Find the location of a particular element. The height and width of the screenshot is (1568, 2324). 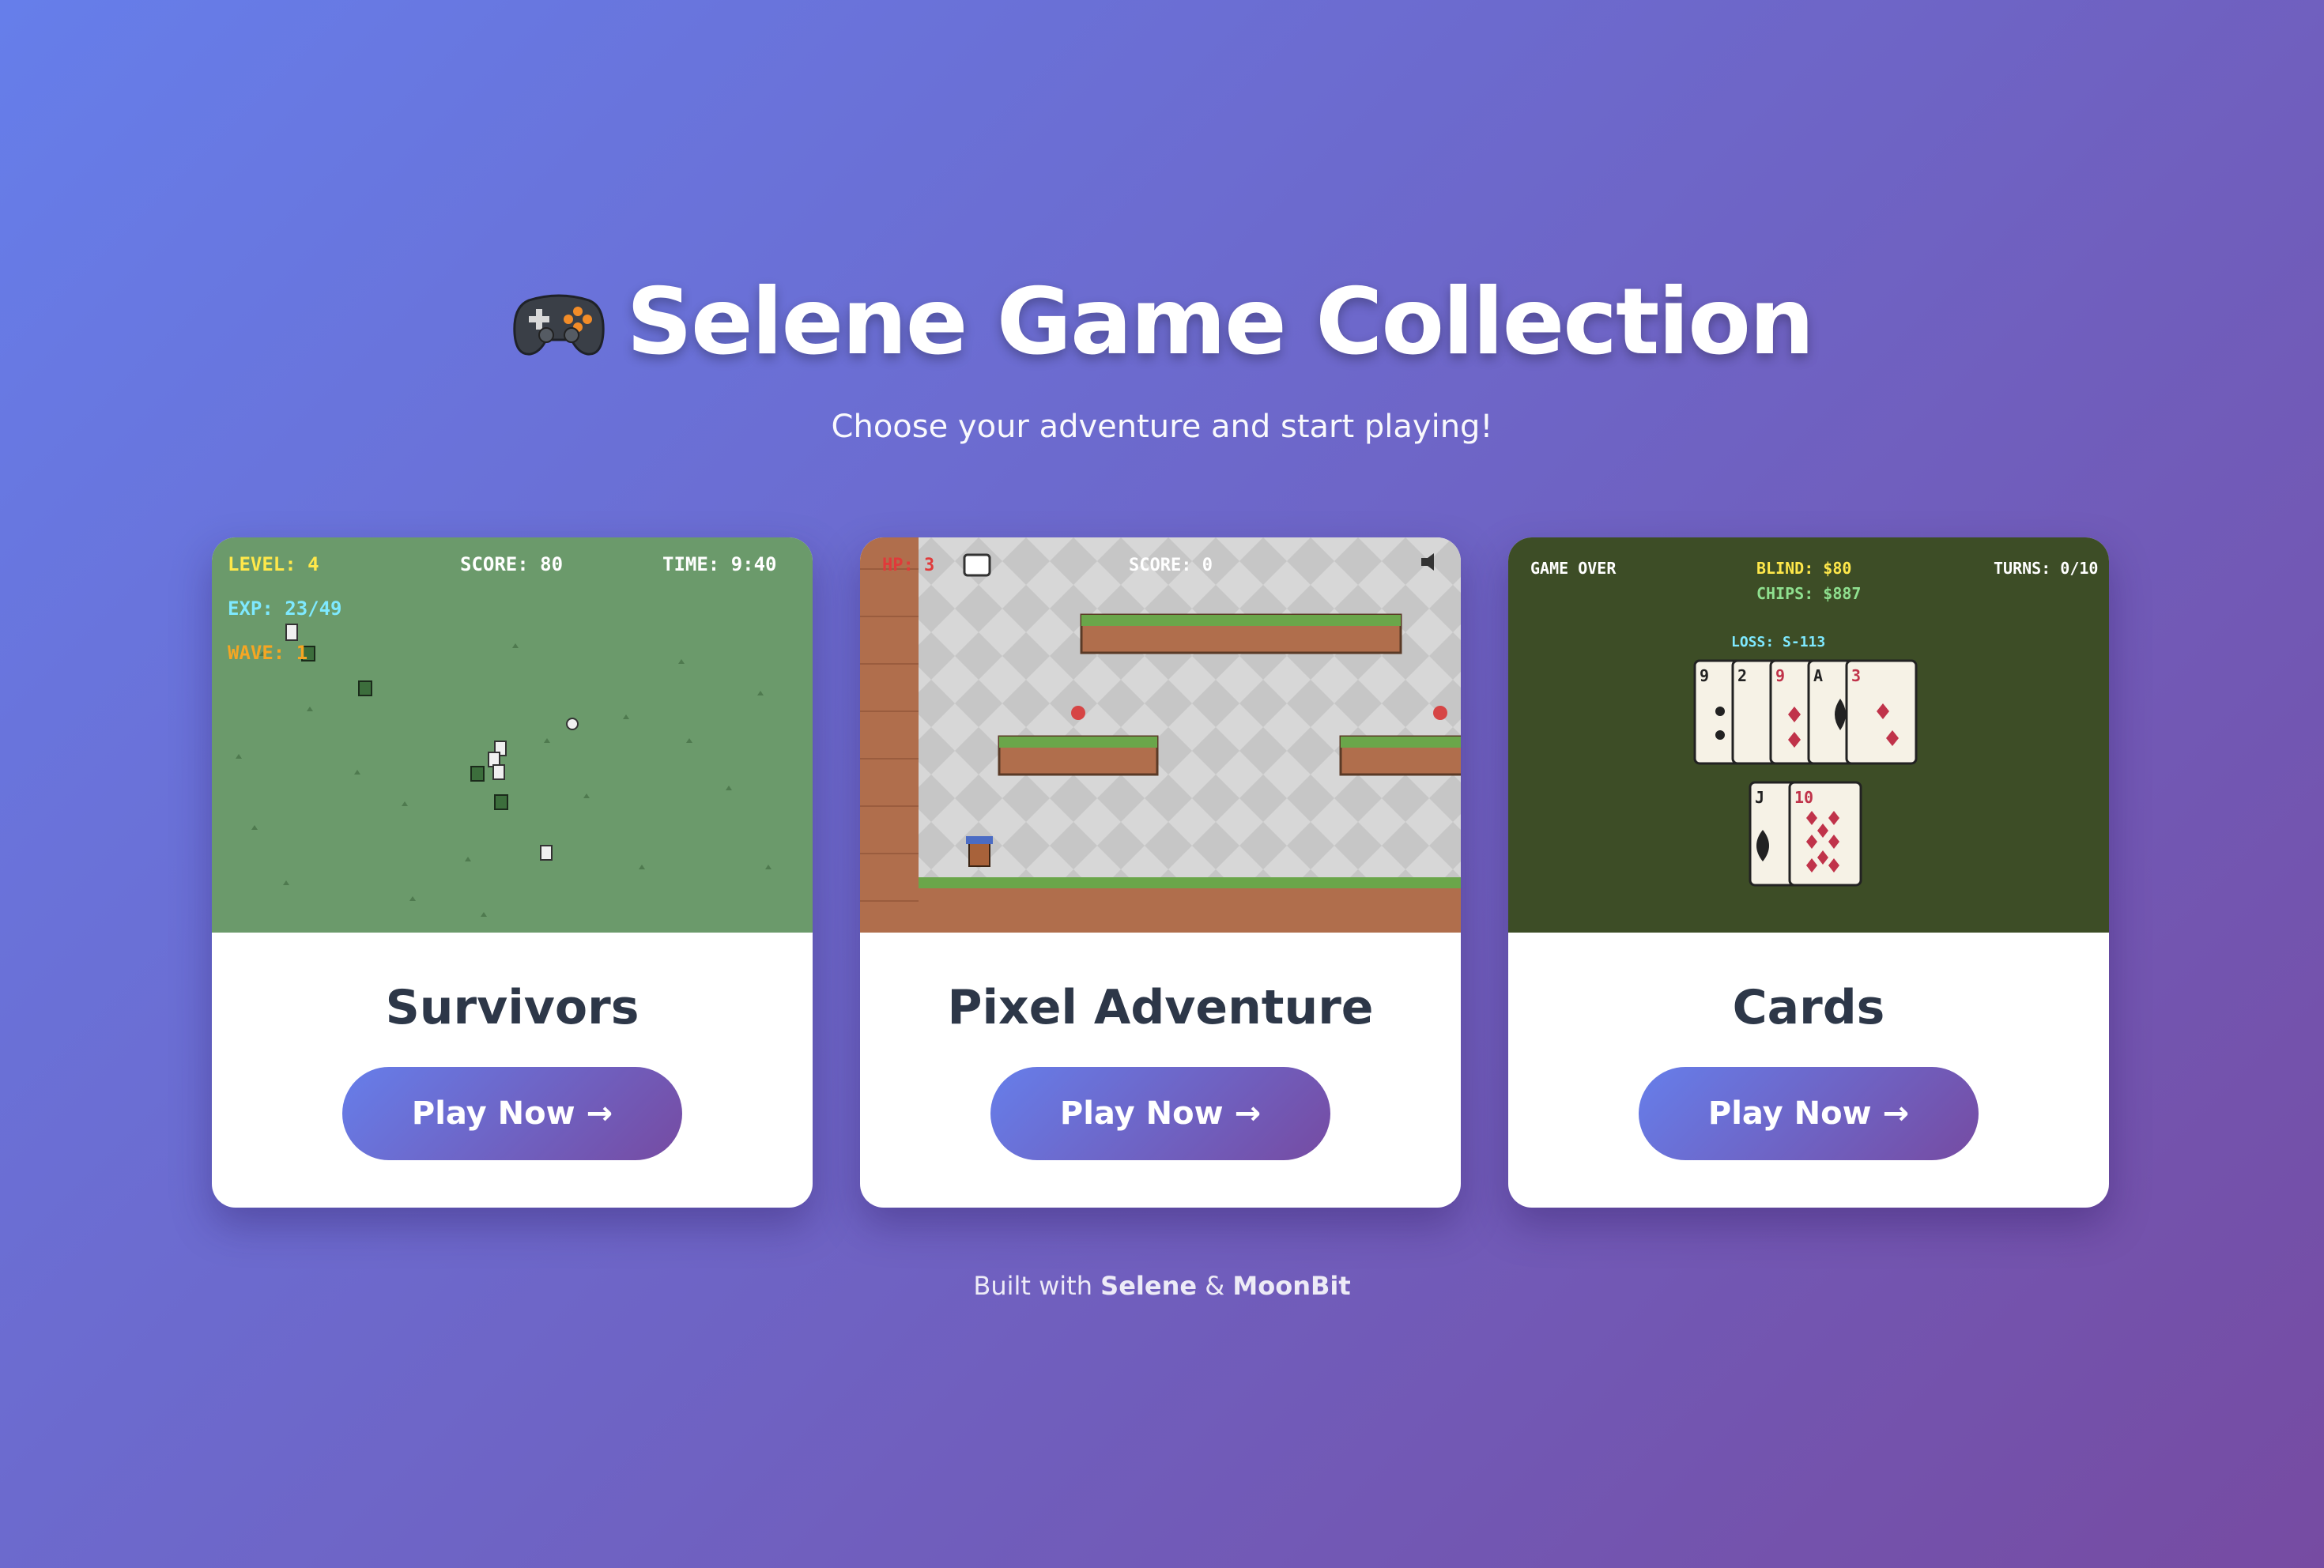

pixel-adventure-hp: HP: 3 is located at coordinates (908, 565).